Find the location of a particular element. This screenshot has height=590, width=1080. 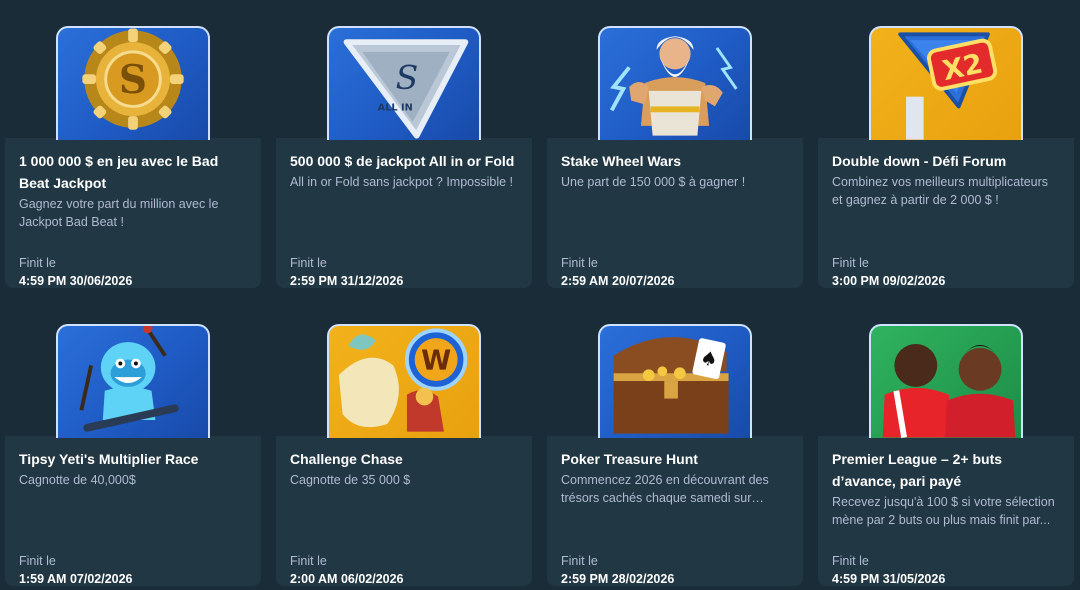

treasure-chest: ♠ is located at coordinates (675, 381).